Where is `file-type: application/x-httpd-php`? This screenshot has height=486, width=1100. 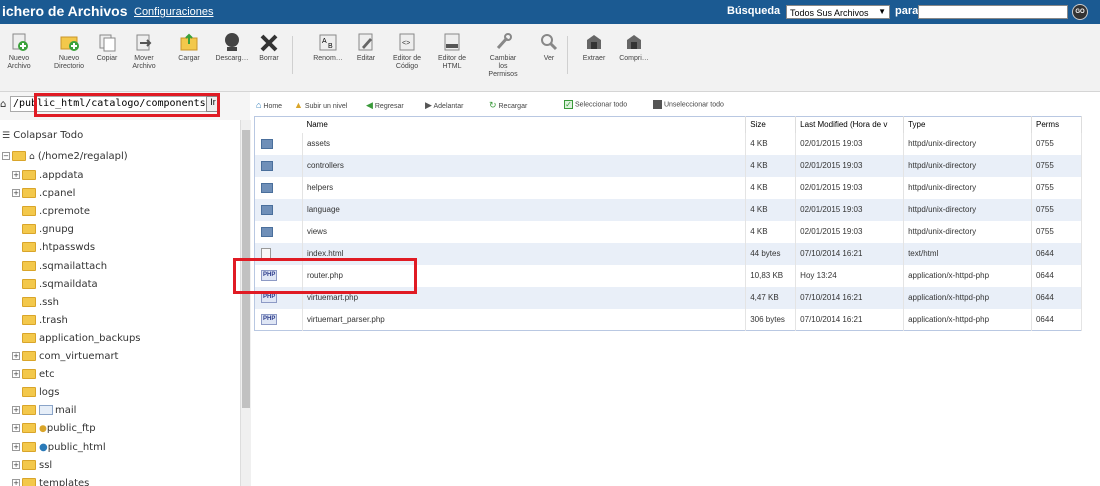 file-type: application/x-httpd-php is located at coordinates (967, 319).